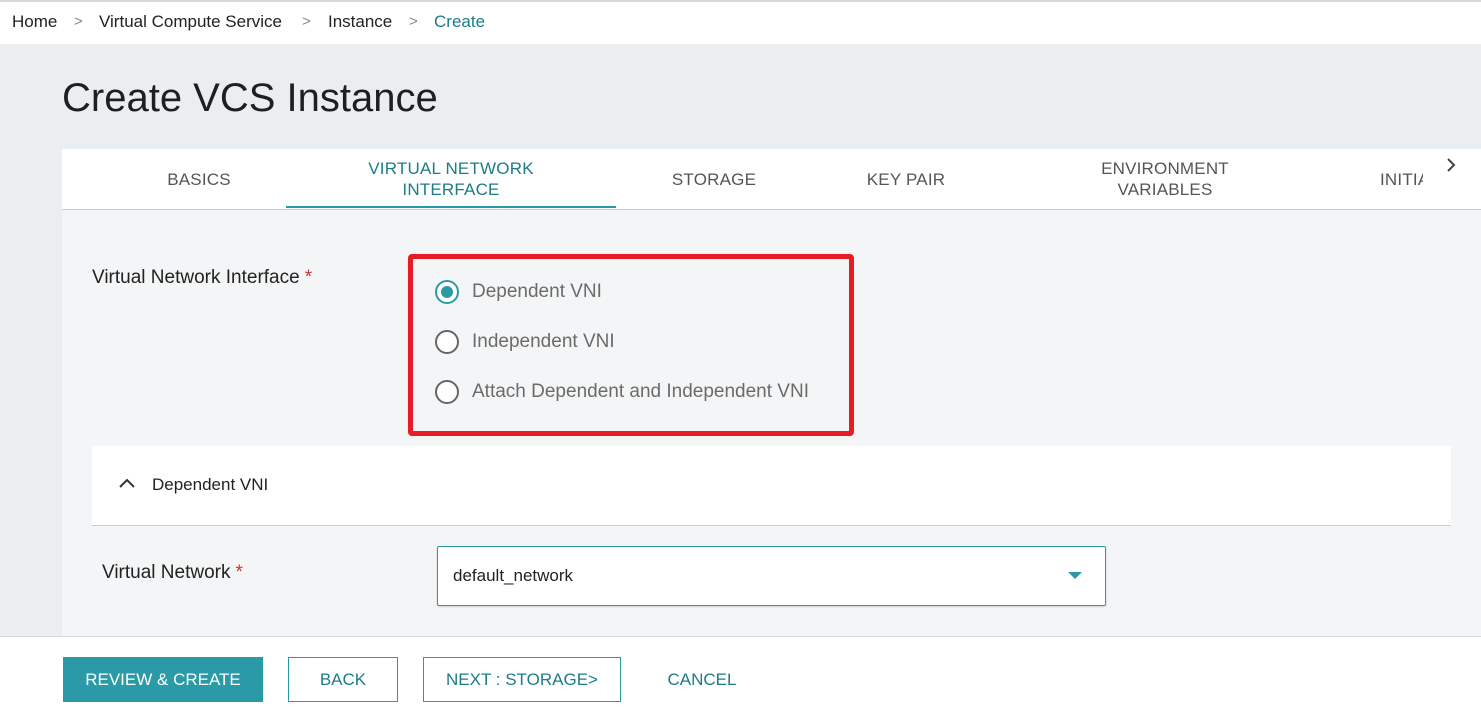 This screenshot has width=1481, height=716. Describe the element at coordinates (163, 679) in the screenshot. I see `review-create-button: REVIEW & CREATE` at that location.